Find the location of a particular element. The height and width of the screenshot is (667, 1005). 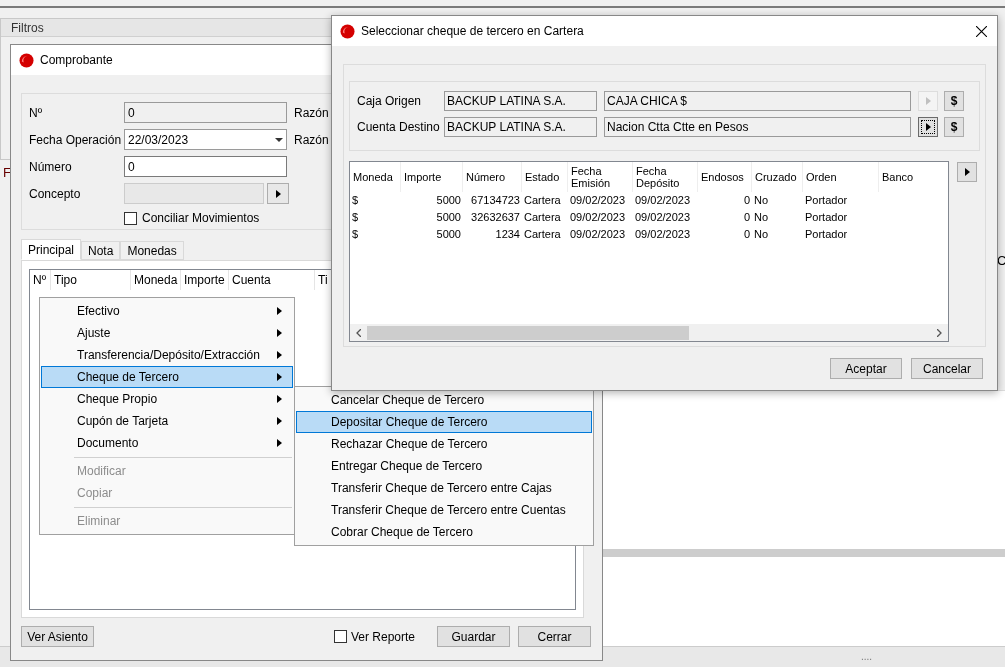

column-header: Cruzado is located at coordinates (777, 177).